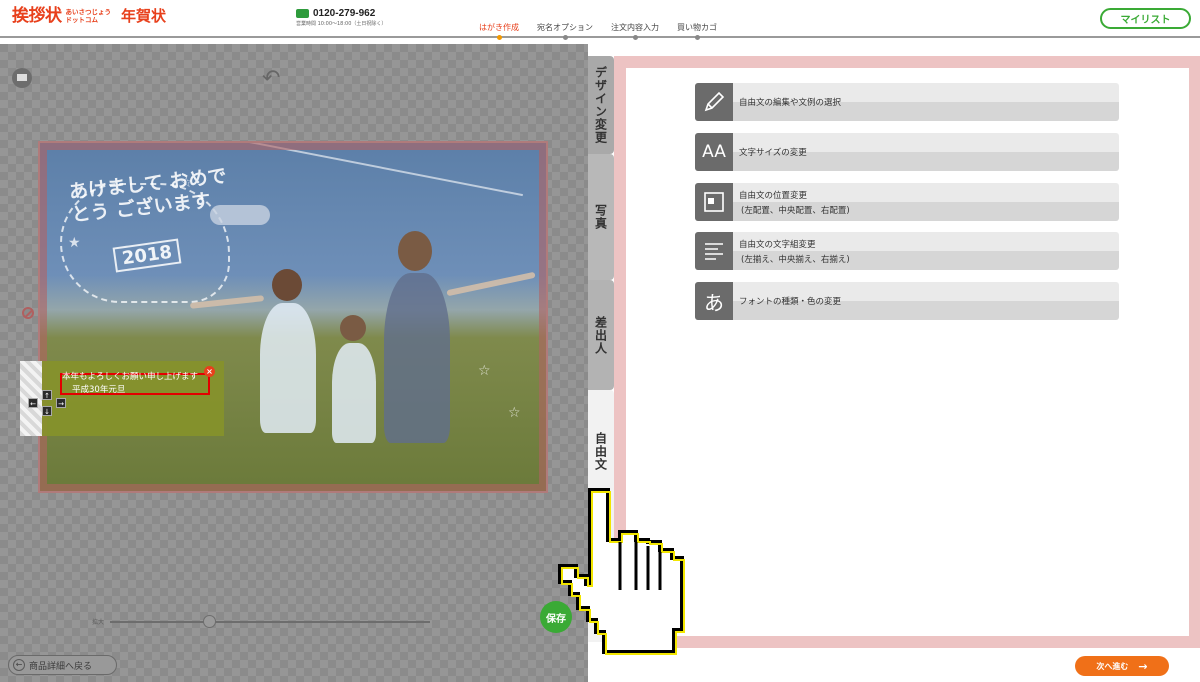 The height and width of the screenshot is (682, 1200). What do you see at coordinates (82, 20) in the screenshot?
I see `logo-sub-bottom: ドットコム` at bounding box center [82, 20].